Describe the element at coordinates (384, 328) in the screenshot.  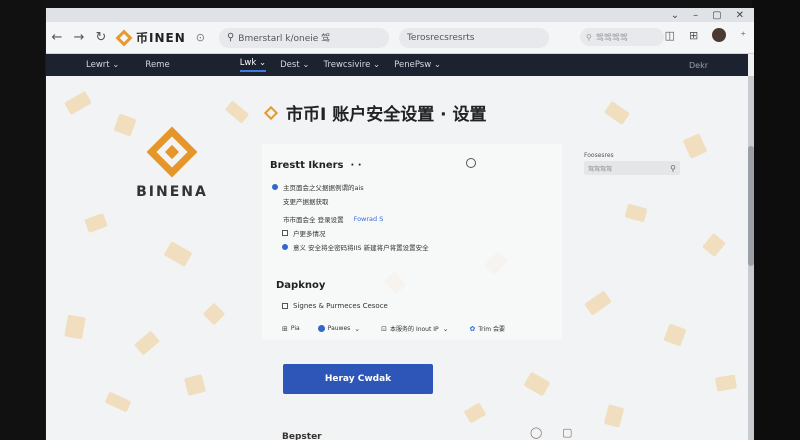
I see `network-icon: ⊡` at that location.